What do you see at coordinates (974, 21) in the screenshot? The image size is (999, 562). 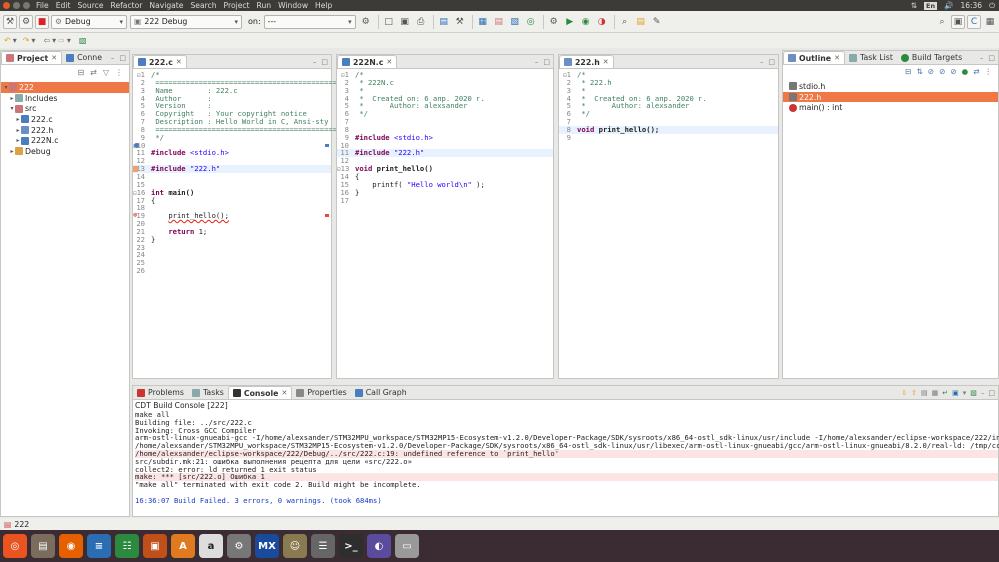 I see `perspective-c-icon: C` at bounding box center [974, 21].